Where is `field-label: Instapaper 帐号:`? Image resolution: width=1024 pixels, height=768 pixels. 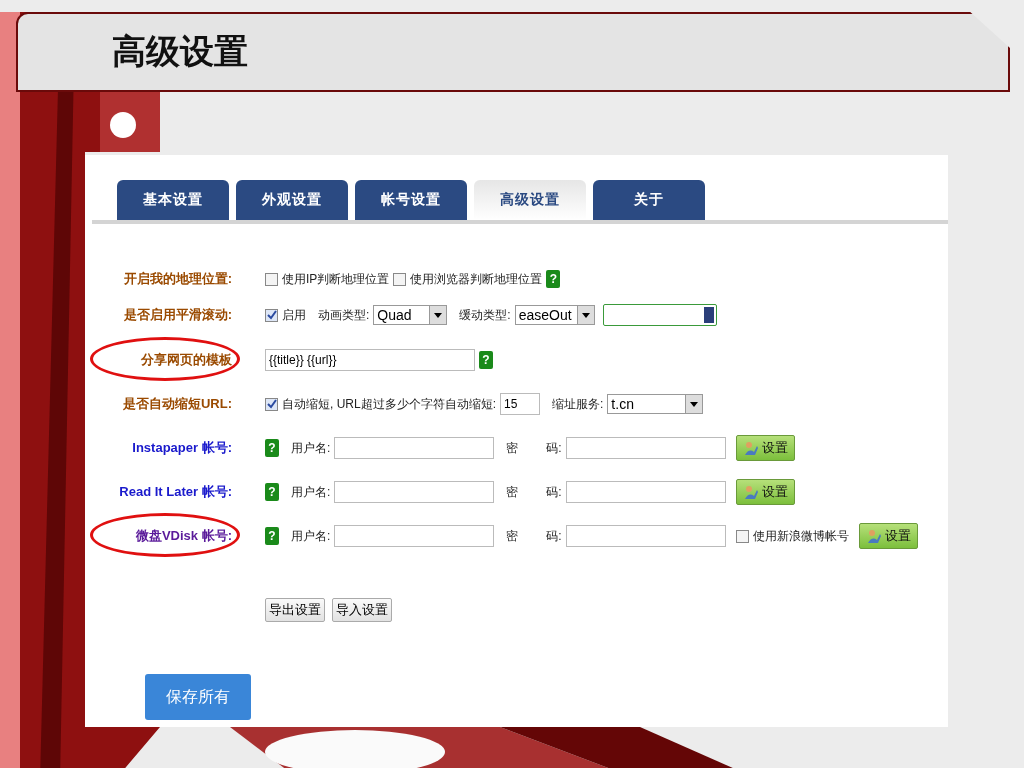
field-label: Instapaper 帐号: is located at coordinates (182, 447).